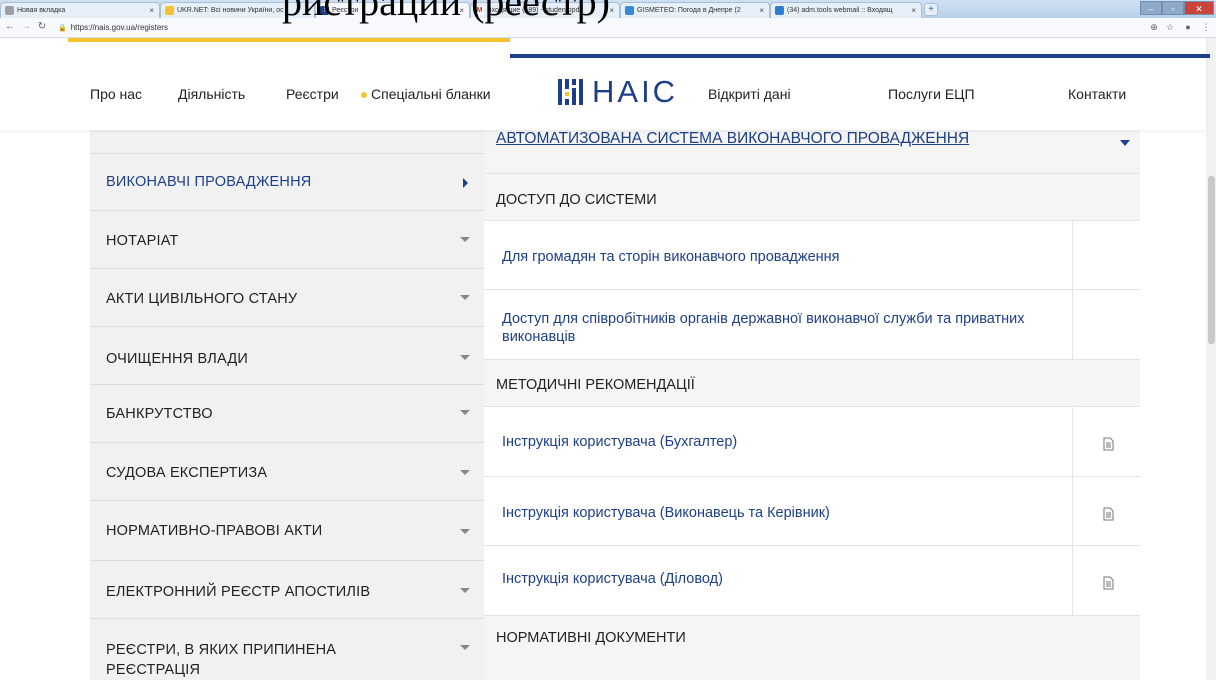  What do you see at coordinates (465, 183) in the screenshot?
I see `chevron-right-icon` at bounding box center [465, 183].